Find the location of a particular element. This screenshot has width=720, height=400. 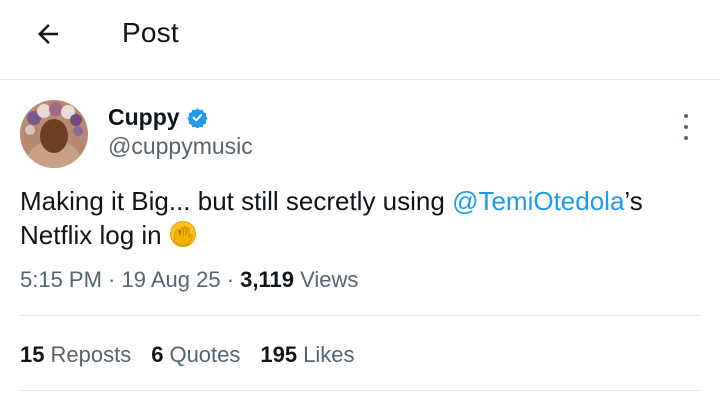

quotes-stat: 6 Quotes is located at coordinates (195, 355).